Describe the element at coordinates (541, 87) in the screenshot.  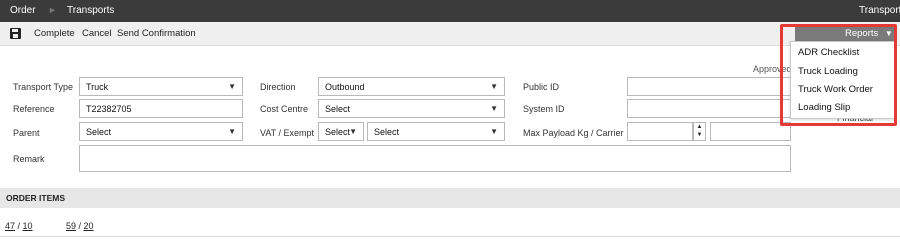
I see `public-id-label: Public ID` at that location.